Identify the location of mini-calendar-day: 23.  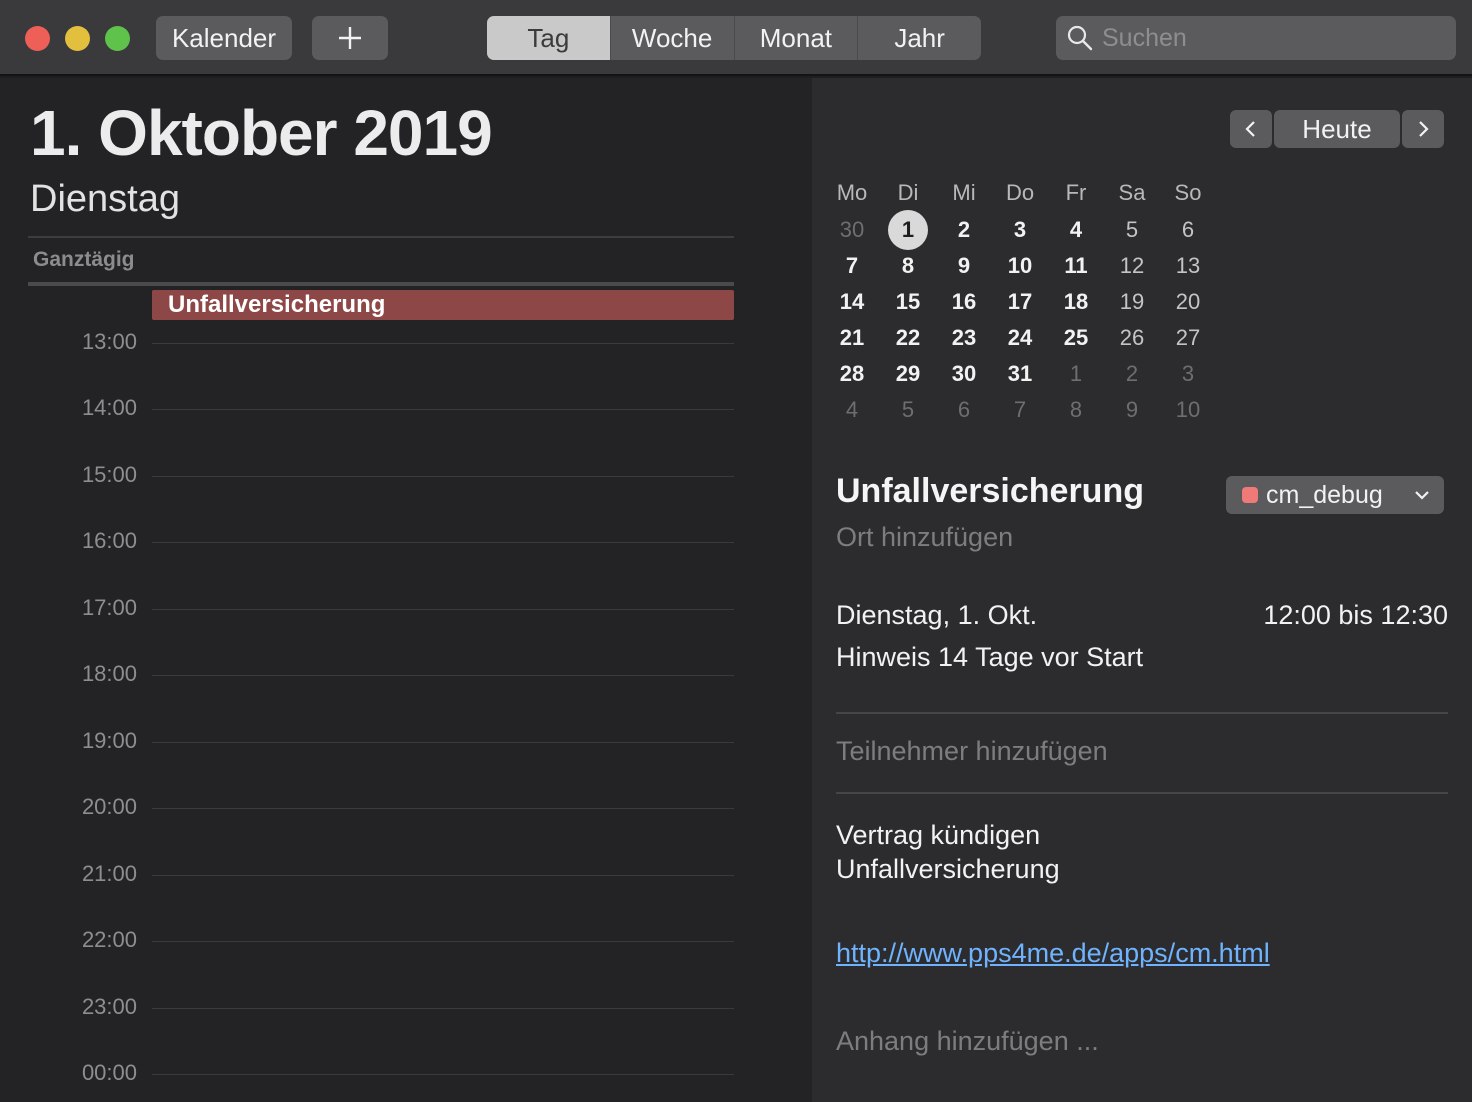
(964, 338).